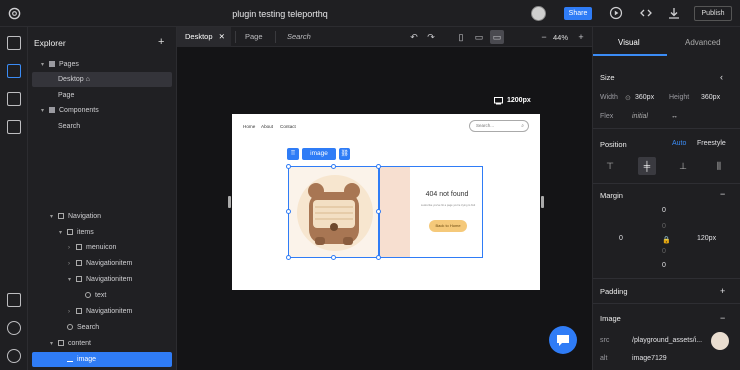 Image resolution: width=740 pixels, height=370 pixels. I want to click on resize-handle-left, so click(229, 202).